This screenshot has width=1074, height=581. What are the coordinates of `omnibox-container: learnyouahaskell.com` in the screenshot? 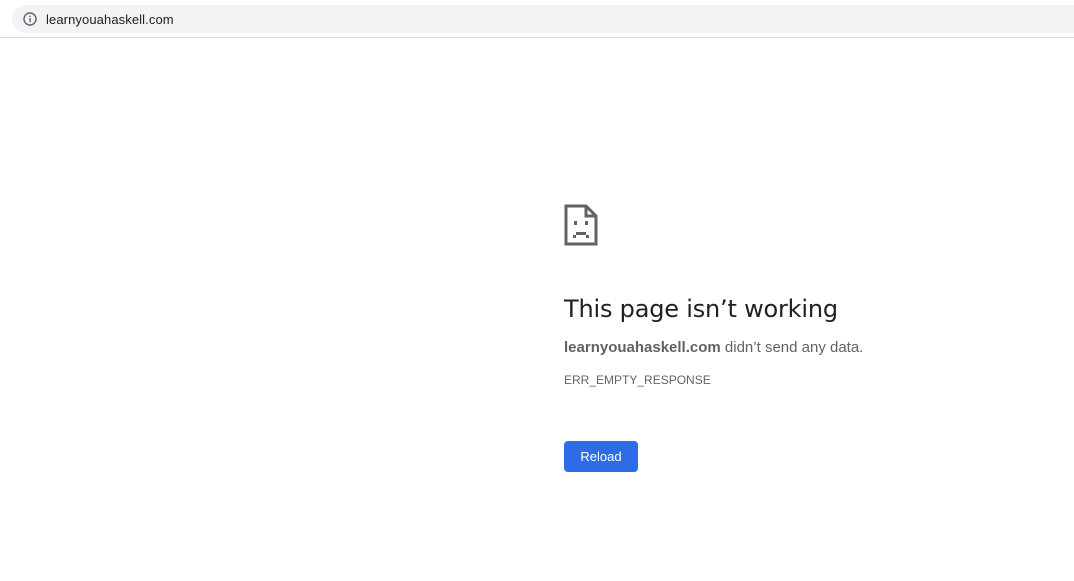 It's located at (537, 19).